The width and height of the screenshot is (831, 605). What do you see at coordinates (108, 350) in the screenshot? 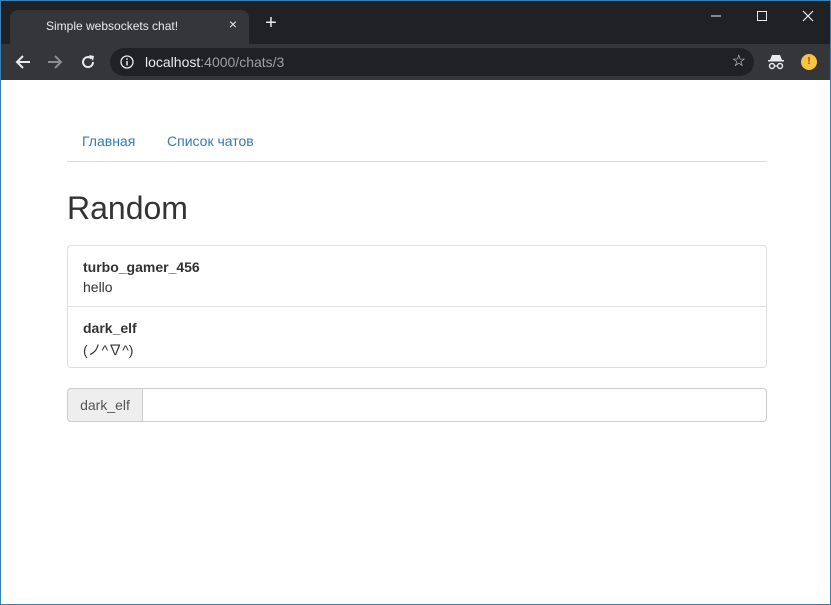
I see `message-text: (ノ^∇^)` at bounding box center [108, 350].